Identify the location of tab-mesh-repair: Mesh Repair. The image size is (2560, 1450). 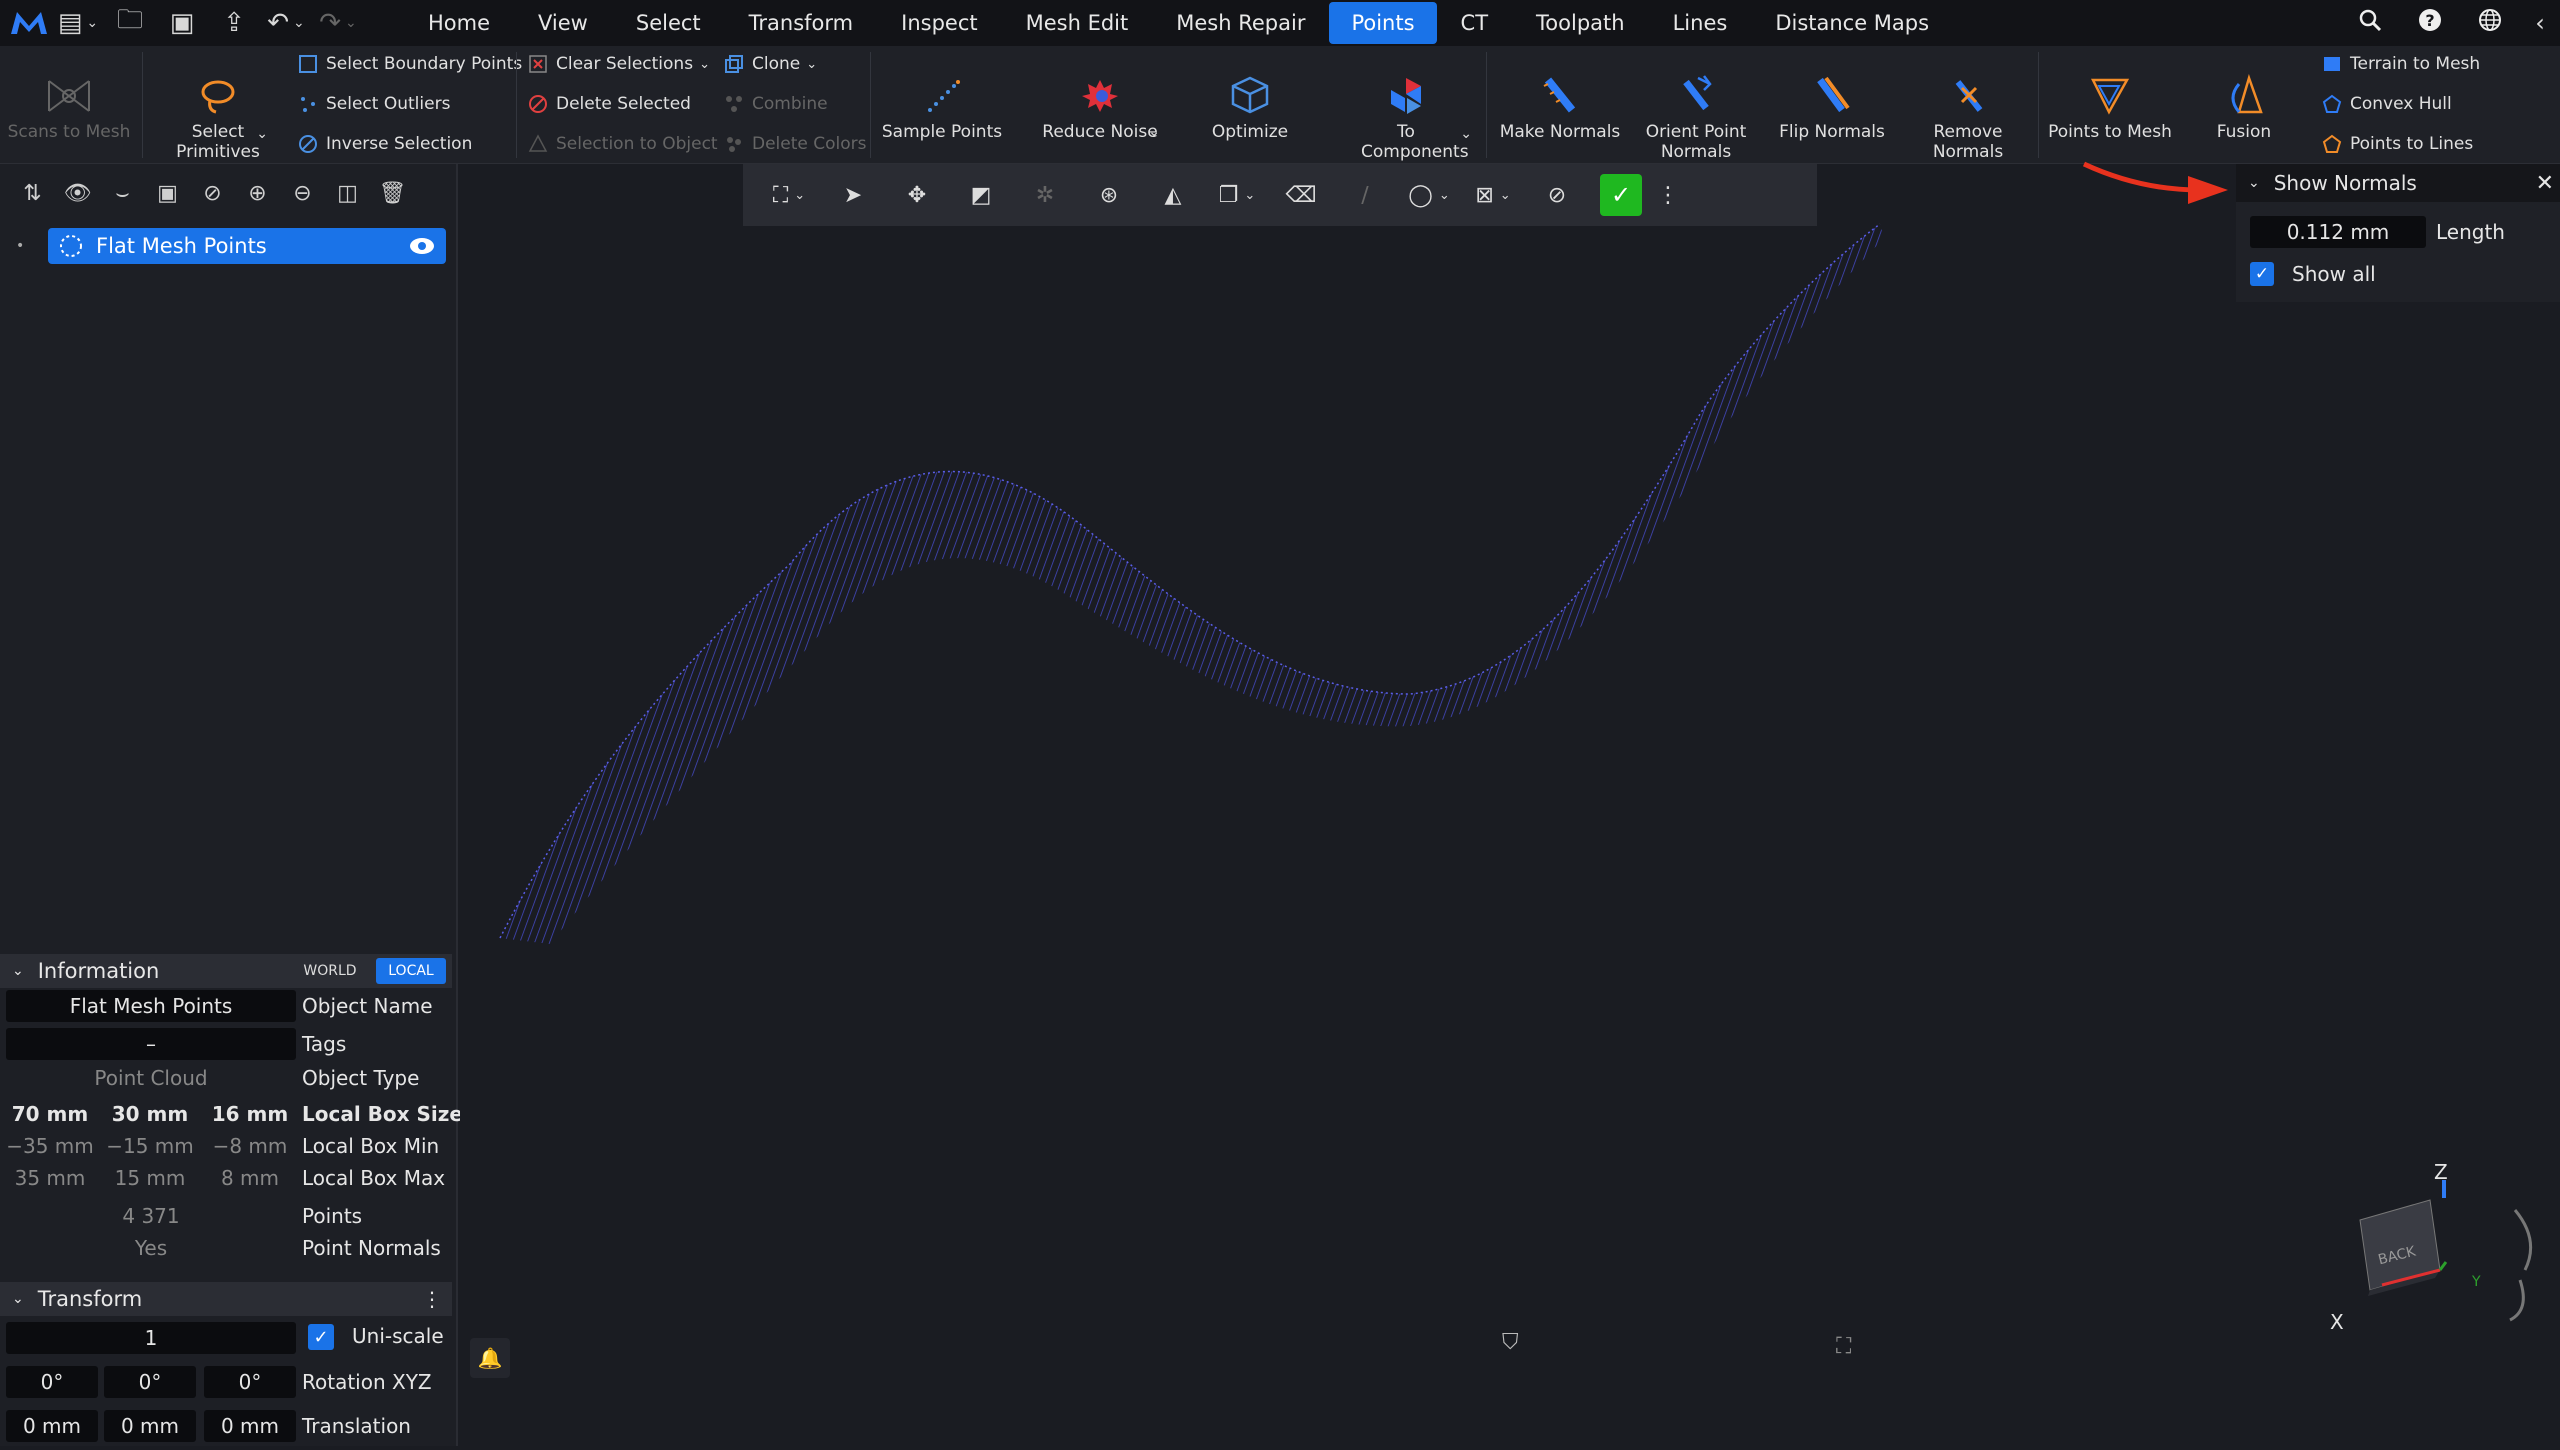
(1240, 23).